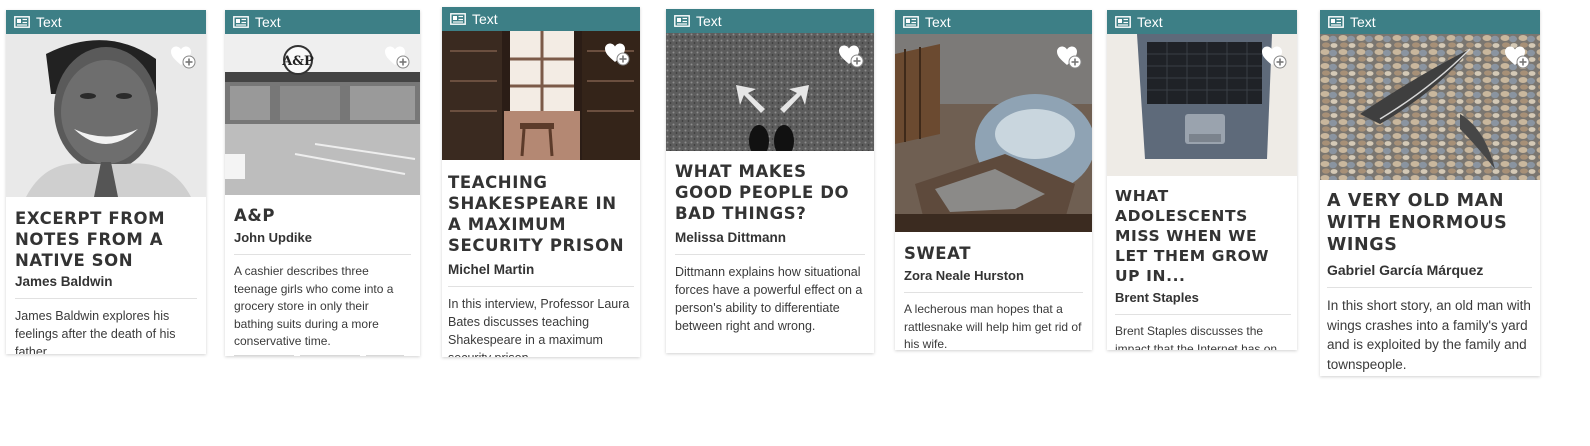 The width and height of the screenshot is (1590, 446). Describe the element at coordinates (993, 253) in the screenshot. I see `card-title: Sweat` at that location.